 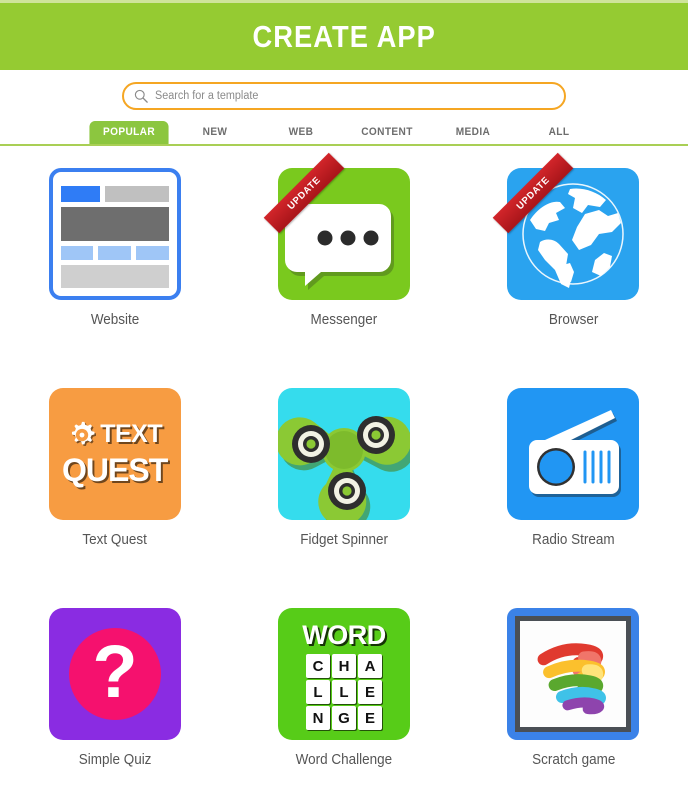 I want to click on tab-media: MEDIA, so click(x=472, y=132).